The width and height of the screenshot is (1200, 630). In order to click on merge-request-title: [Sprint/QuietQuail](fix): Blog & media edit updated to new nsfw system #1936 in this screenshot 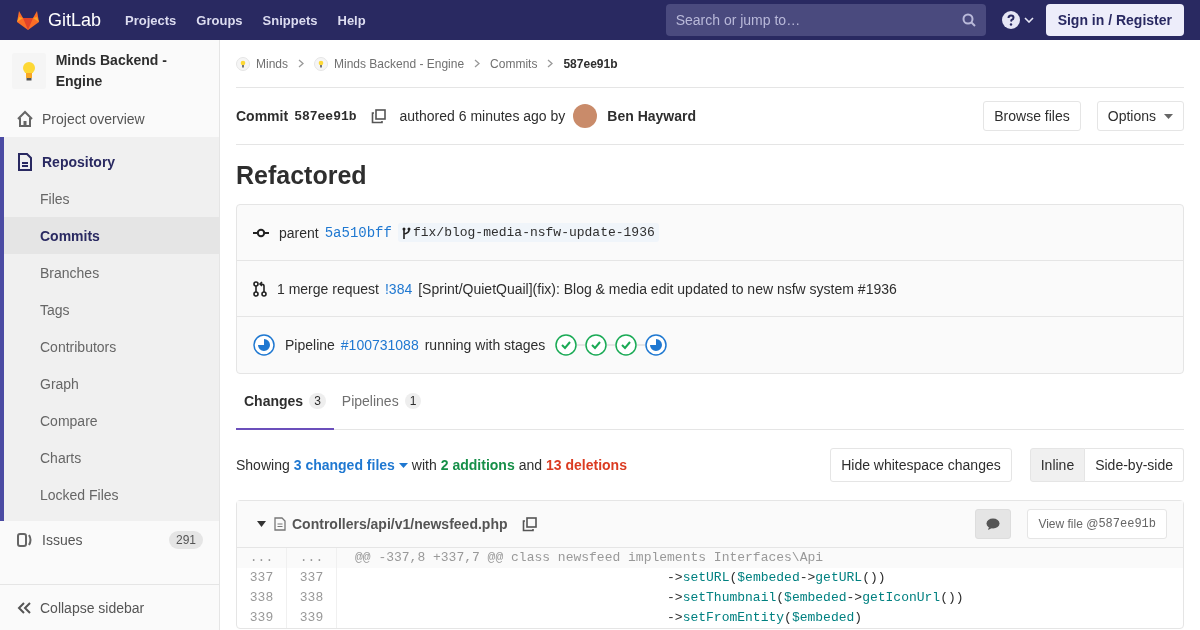, I will do `click(657, 288)`.